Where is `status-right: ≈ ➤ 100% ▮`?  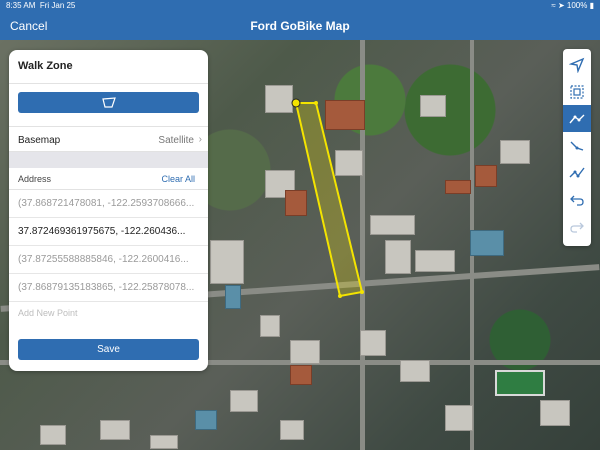
status-right: ≈ ➤ 100% ▮ is located at coordinates (572, 5).